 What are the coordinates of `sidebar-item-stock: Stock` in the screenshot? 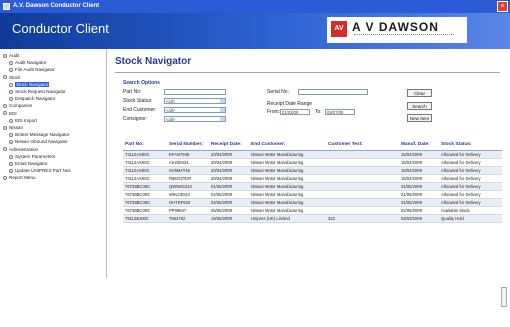 It's located at (12, 77).